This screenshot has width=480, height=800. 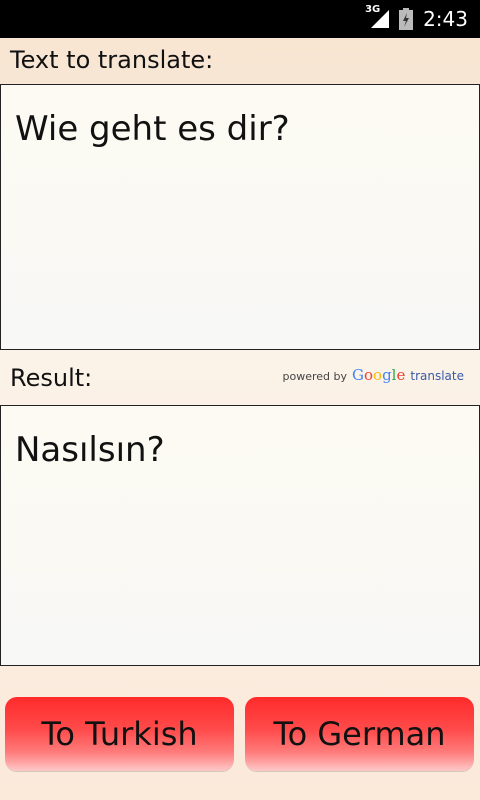 I want to click on translate-text: translate, so click(x=437, y=376).